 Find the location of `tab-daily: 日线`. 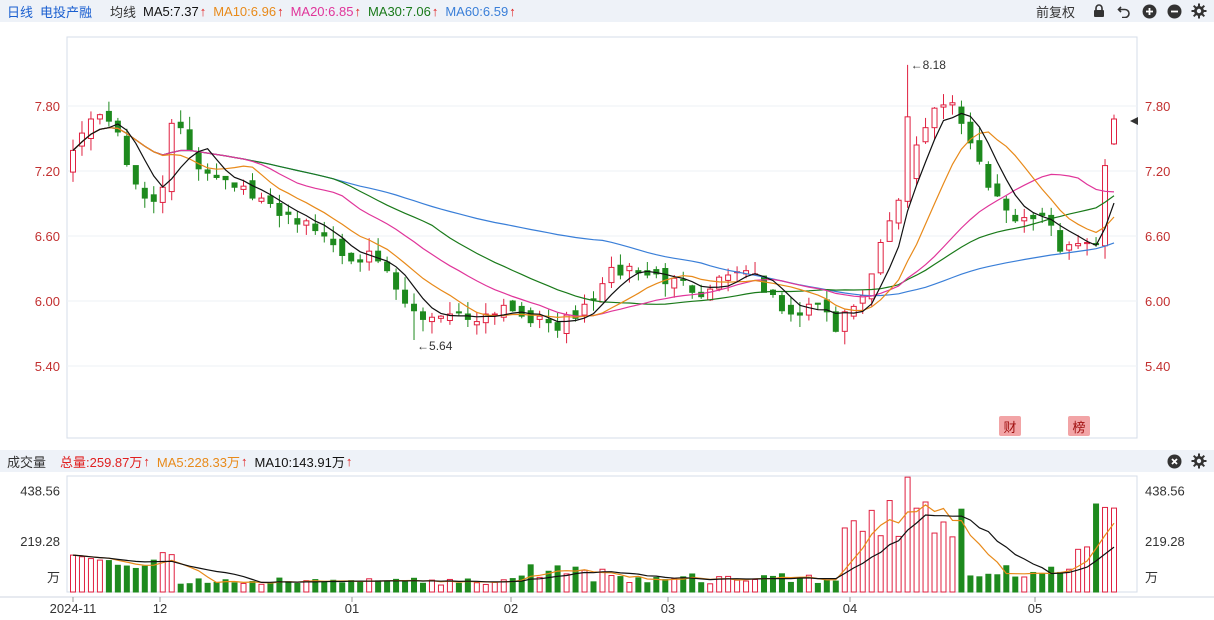

tab-daily: 日线 is located at coordinates (20, 11).